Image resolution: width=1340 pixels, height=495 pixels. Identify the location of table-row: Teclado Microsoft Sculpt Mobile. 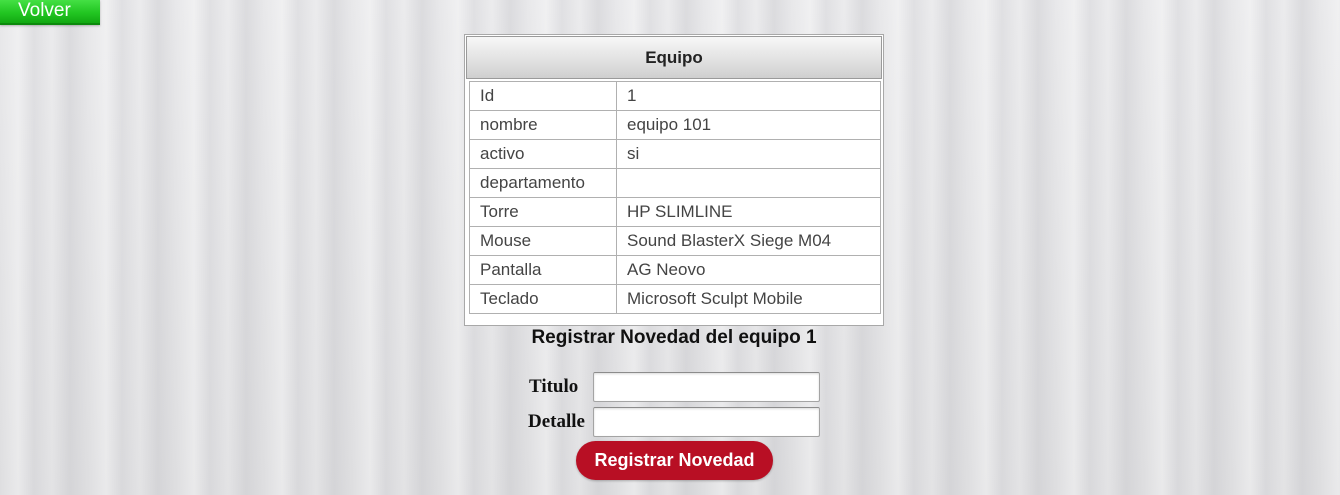
(675, 299).